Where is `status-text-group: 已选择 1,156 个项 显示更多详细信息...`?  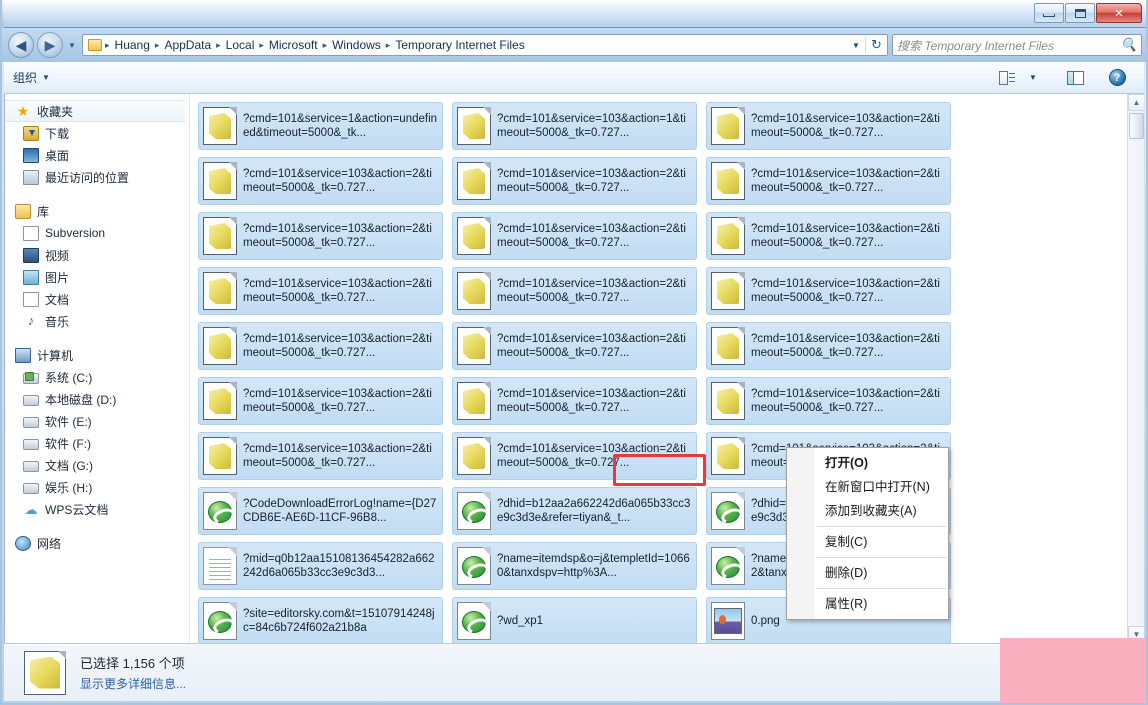 status-text-group: 已选择 1,156 个项 显示更多详细信息... is located at coordinates (133, 672).